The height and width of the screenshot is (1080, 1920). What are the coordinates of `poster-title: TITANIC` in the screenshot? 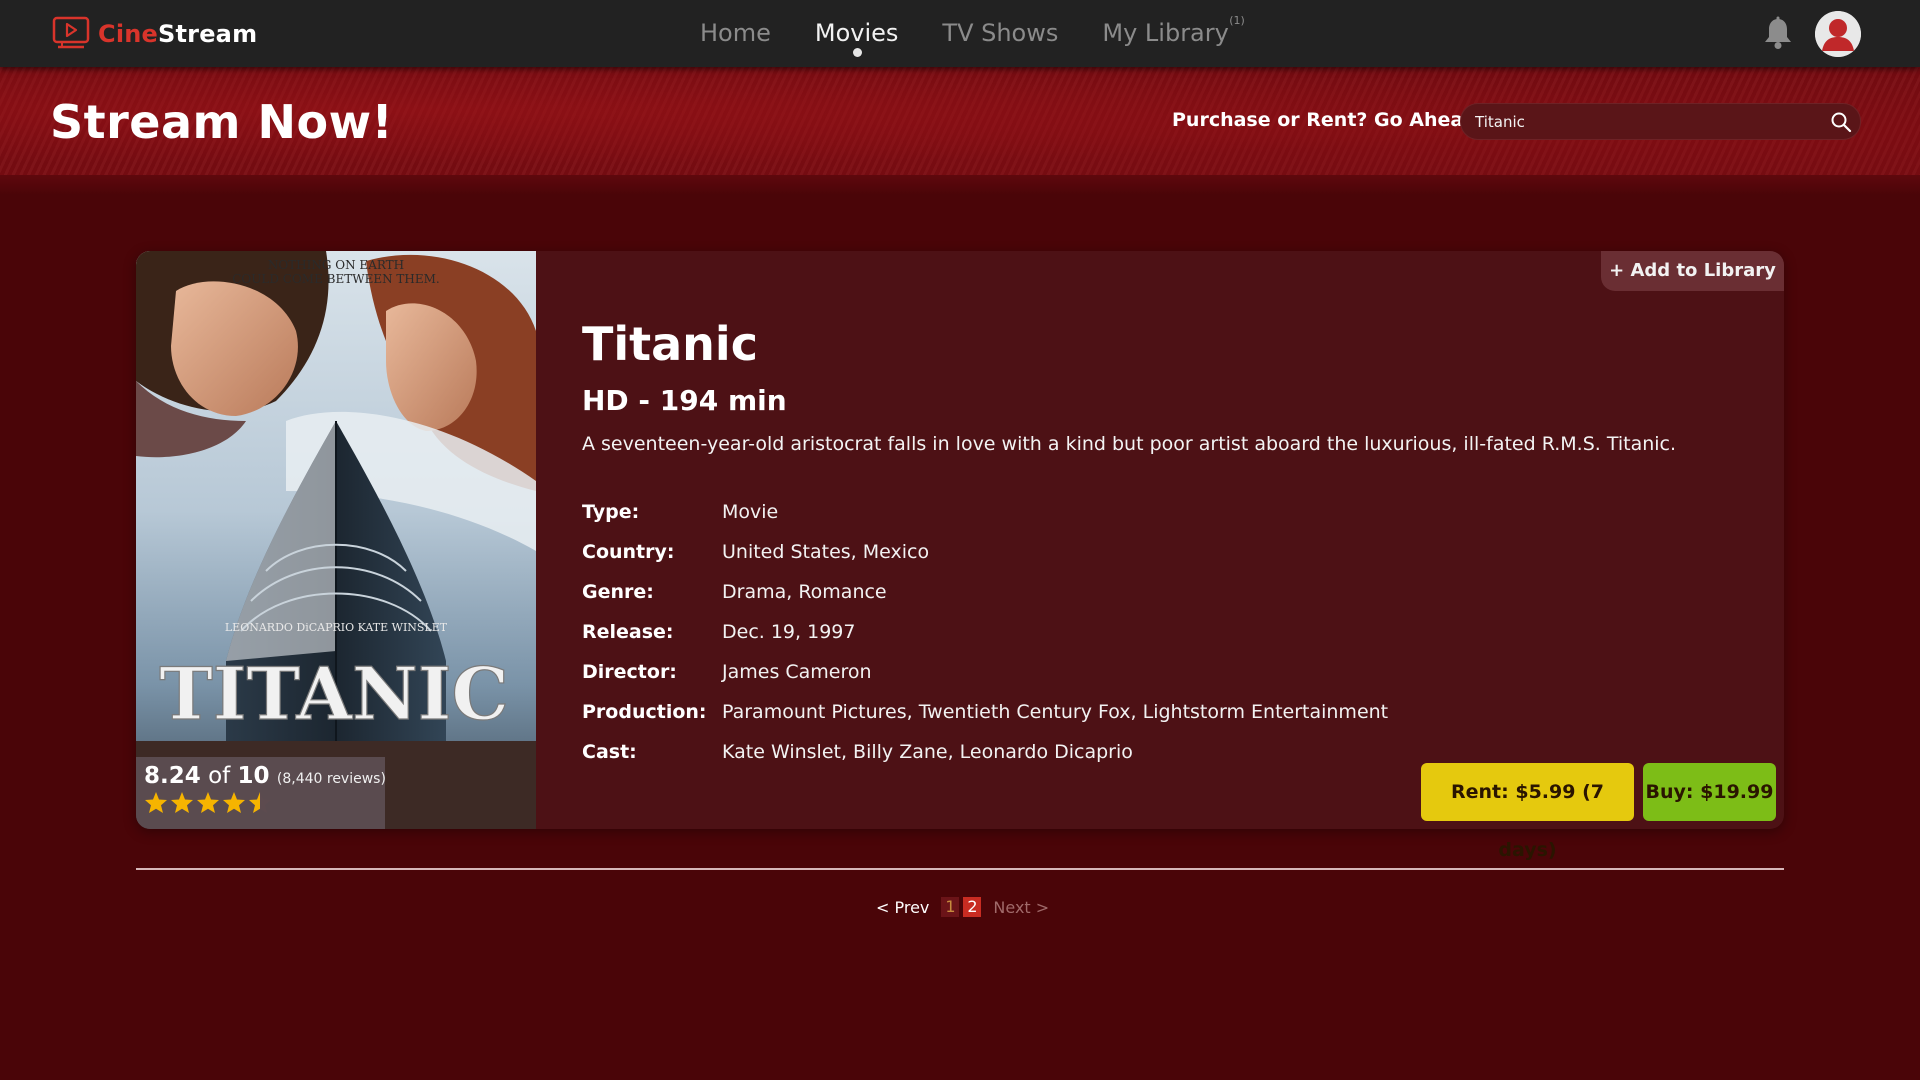 It's located at (334, 693).